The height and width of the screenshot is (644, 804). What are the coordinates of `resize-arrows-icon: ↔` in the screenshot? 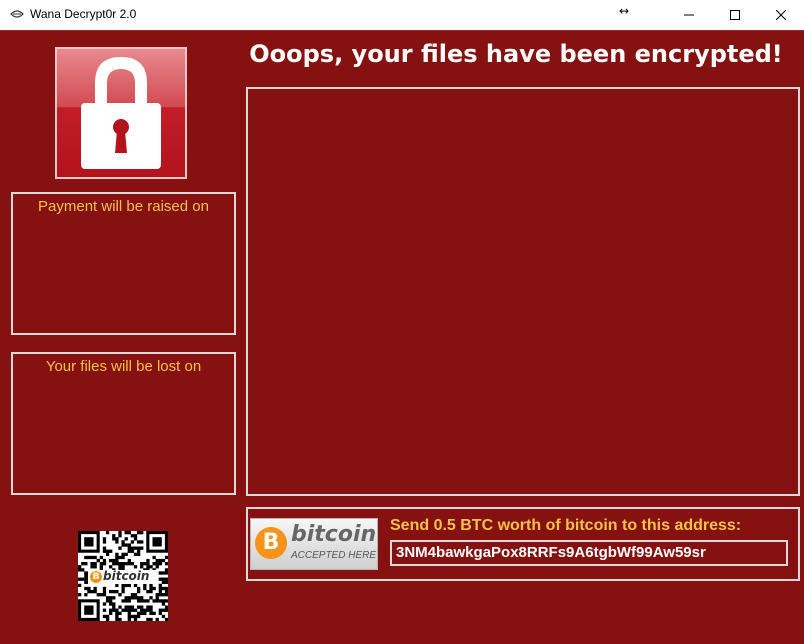 It's located at (624, 11).